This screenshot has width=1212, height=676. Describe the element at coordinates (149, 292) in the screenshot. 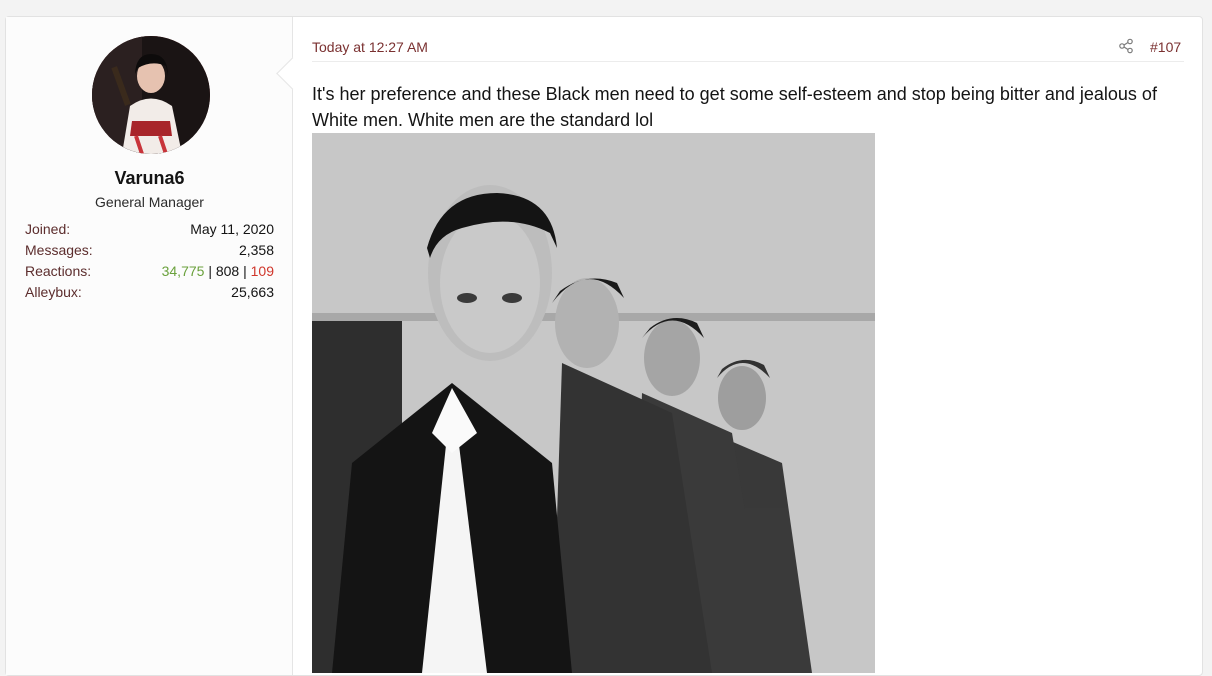

I see `stat-row-alleybux: Alleybux: 25,663` at that location.